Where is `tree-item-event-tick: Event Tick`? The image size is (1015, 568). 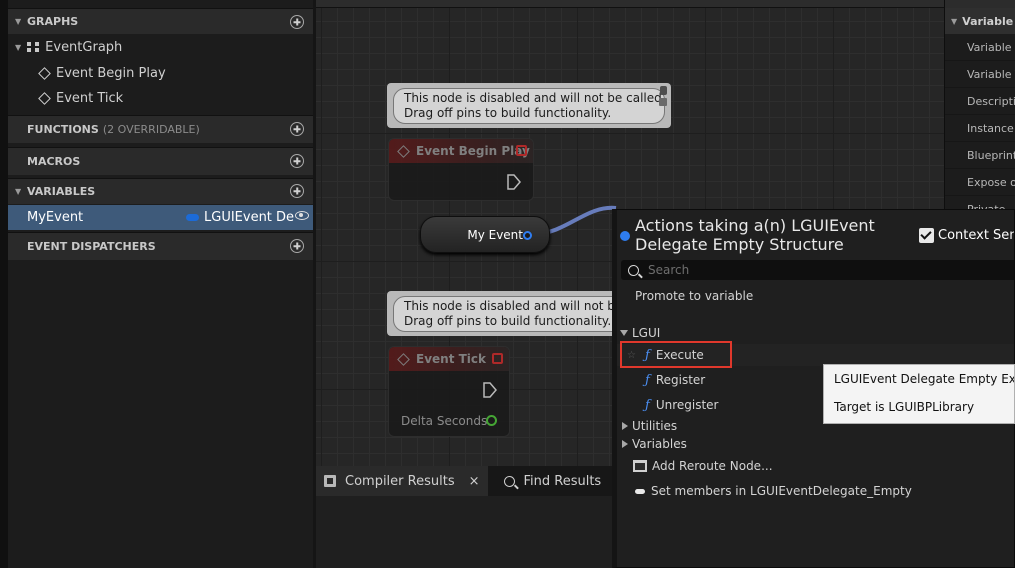 tree-item-event-tick: Event Tick is located at coordinates (160, 98).